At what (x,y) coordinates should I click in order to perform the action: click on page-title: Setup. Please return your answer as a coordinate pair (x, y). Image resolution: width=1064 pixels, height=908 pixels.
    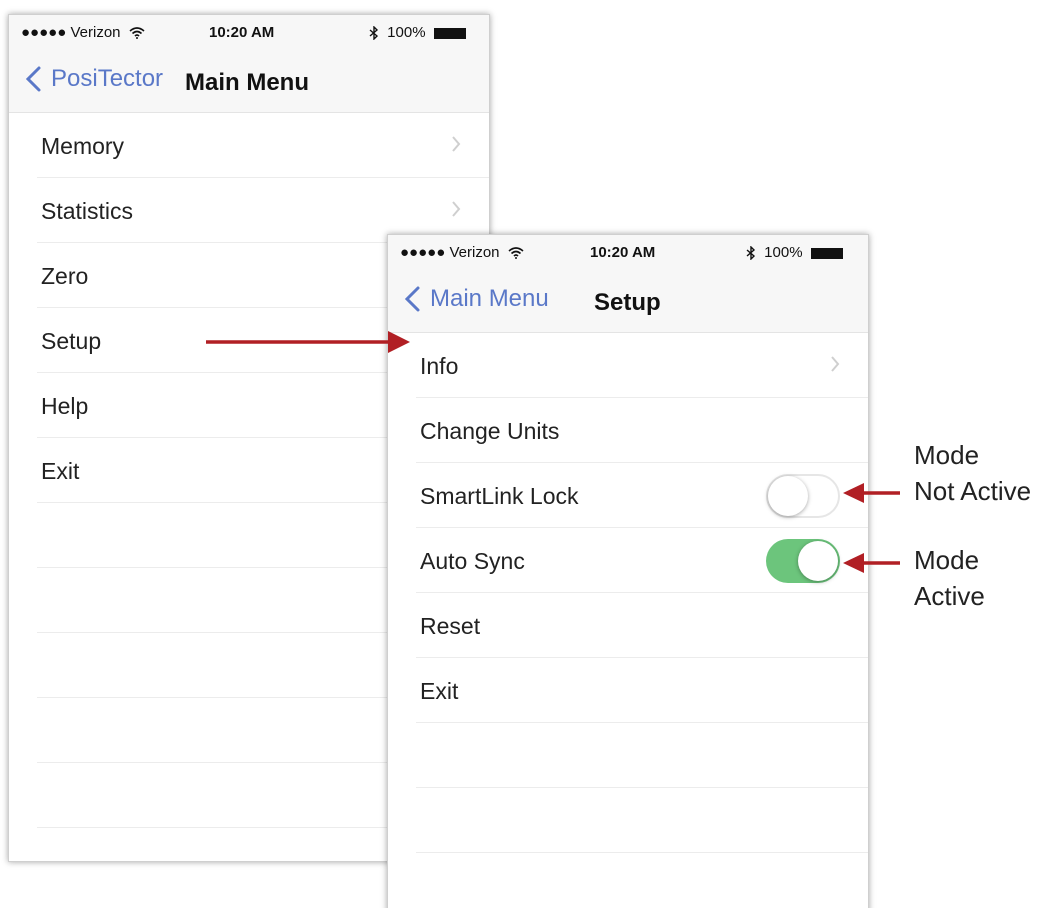
    Looking at the image, I should click on (627, 302).